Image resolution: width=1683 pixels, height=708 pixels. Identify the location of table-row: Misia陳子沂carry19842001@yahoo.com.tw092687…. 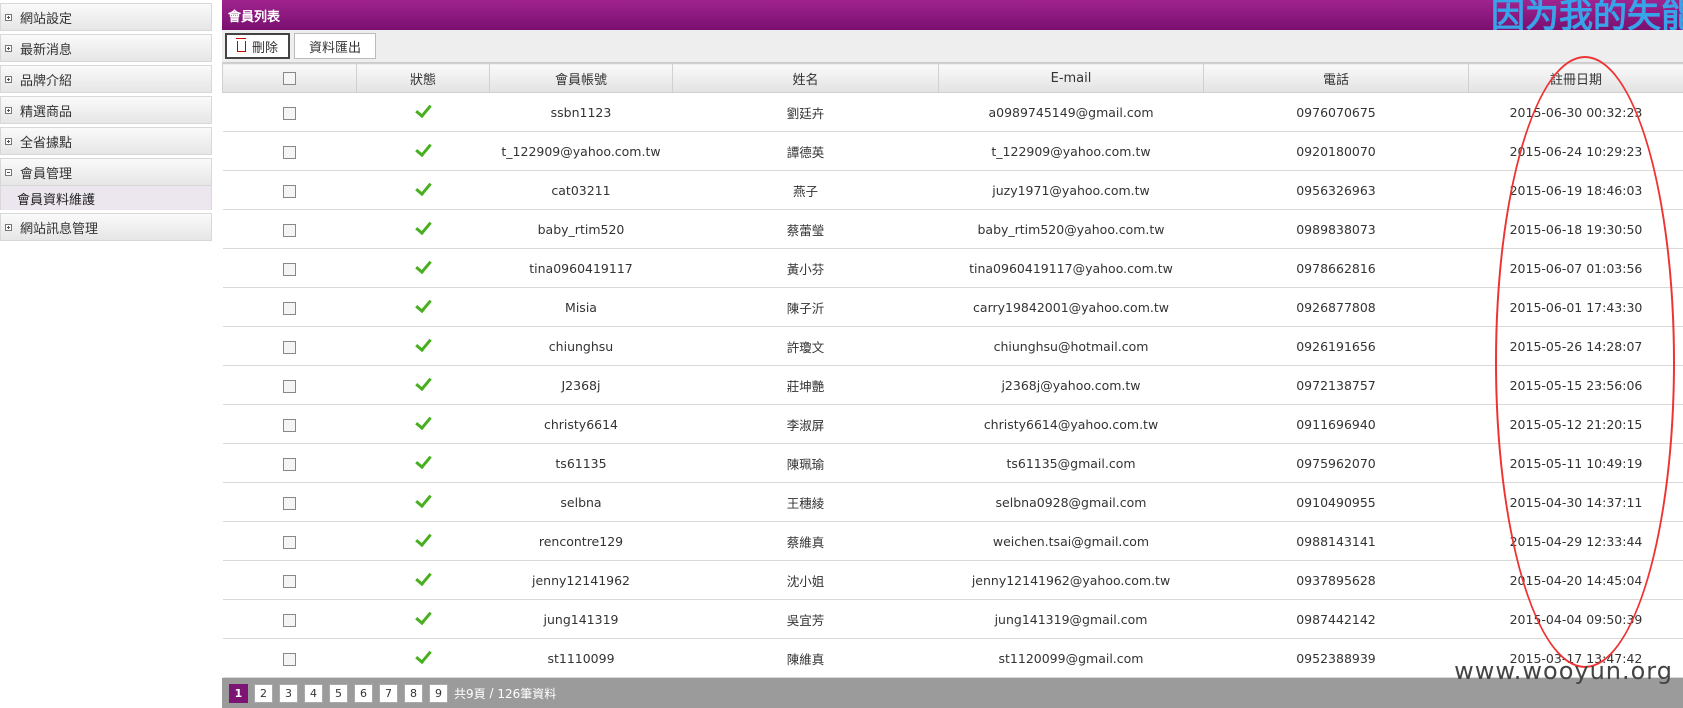
(953, 307).